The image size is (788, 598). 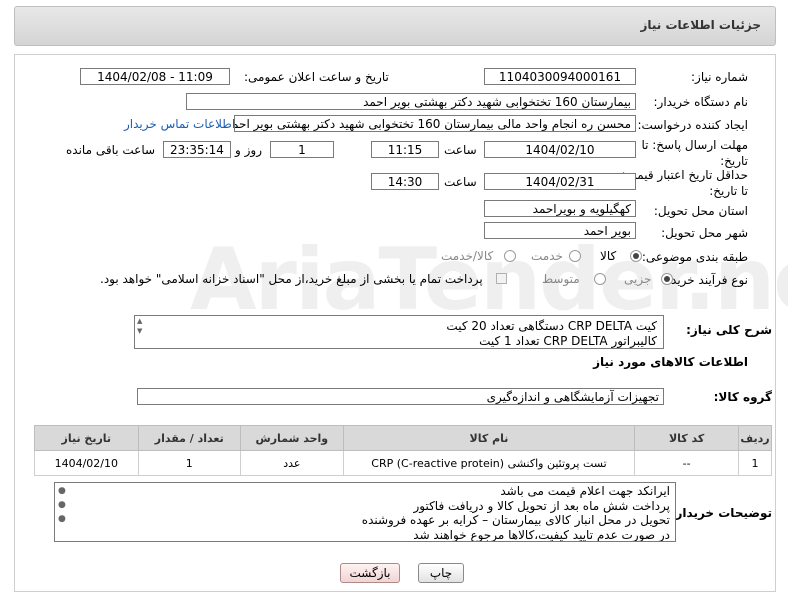 I want to click on description-line-2: کالیبراتور CRP DELTA تعداد 1 کیت, so click(x=568, y=341).